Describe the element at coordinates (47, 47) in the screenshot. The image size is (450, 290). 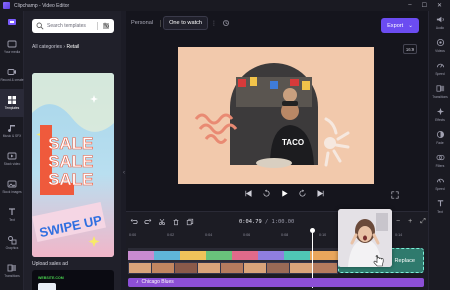
I see `breadcrumb-root: All categories` at that location.